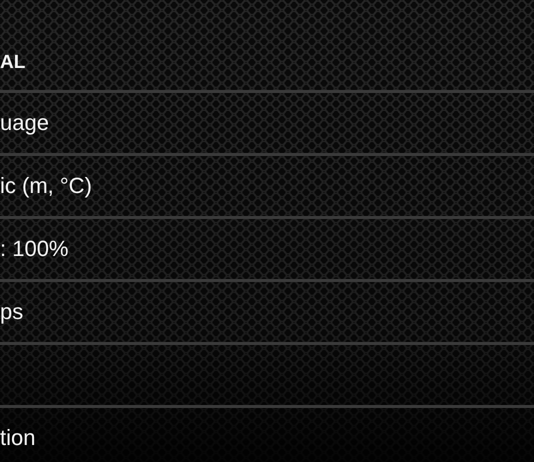  What do you see at coordinates (13, 62) in the screenshot?
I see `section-title: AL` at bounding box center [13, 62].